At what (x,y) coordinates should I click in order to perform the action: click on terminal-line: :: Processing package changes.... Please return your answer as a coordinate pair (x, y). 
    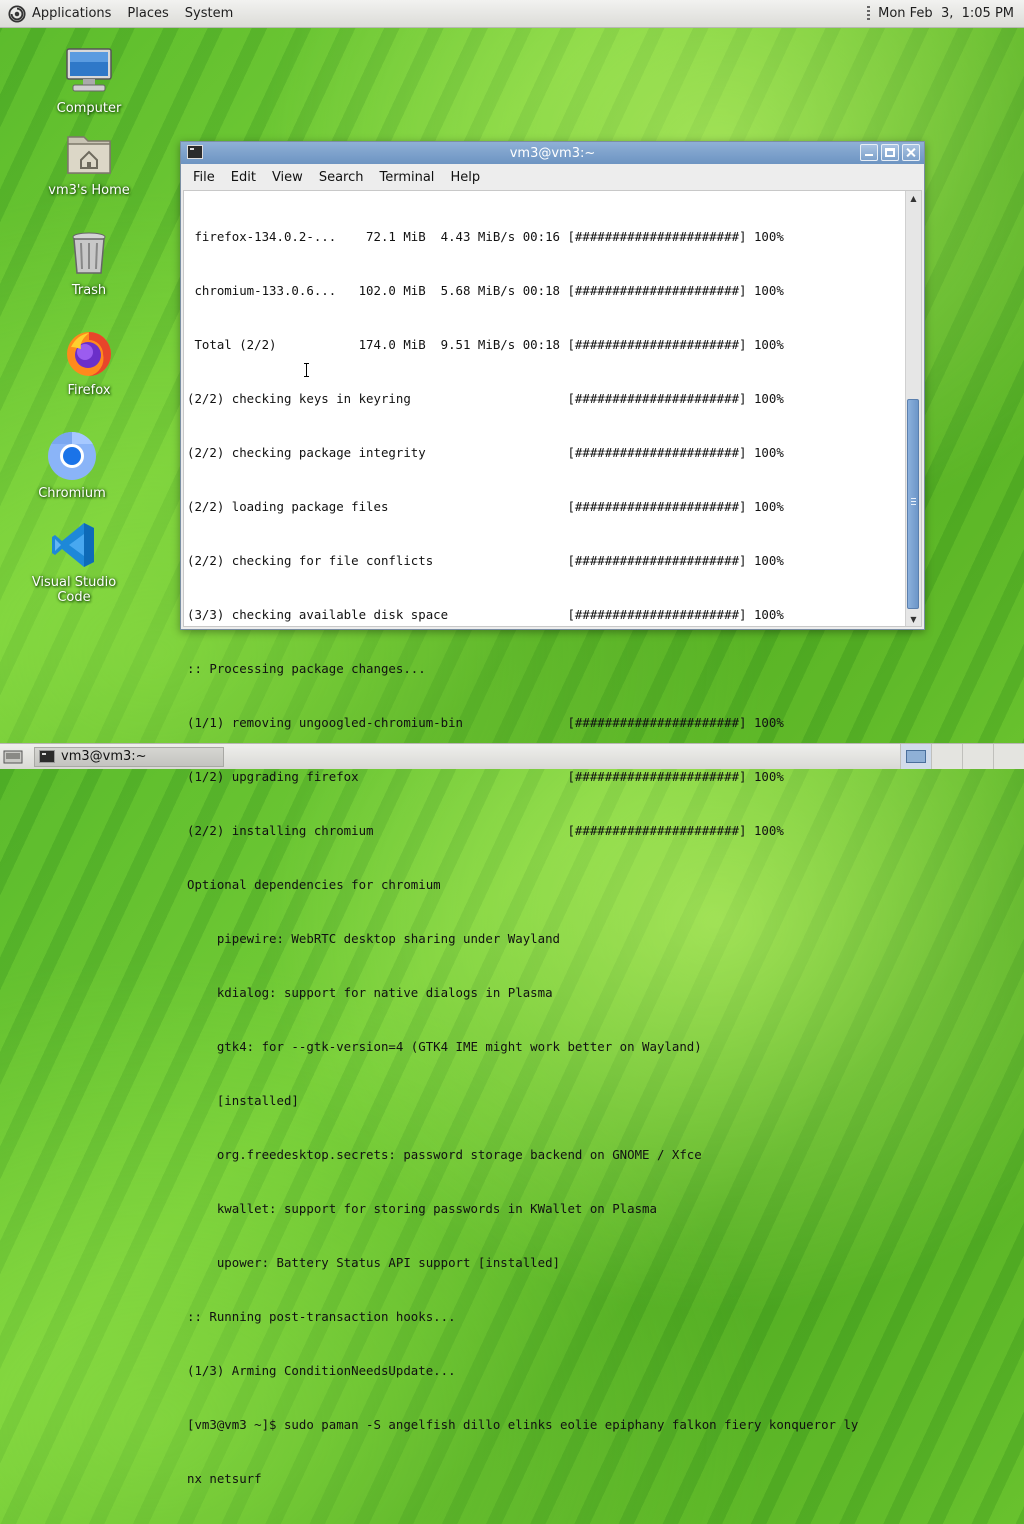
    Looking at the image, I should click on (306, 668).